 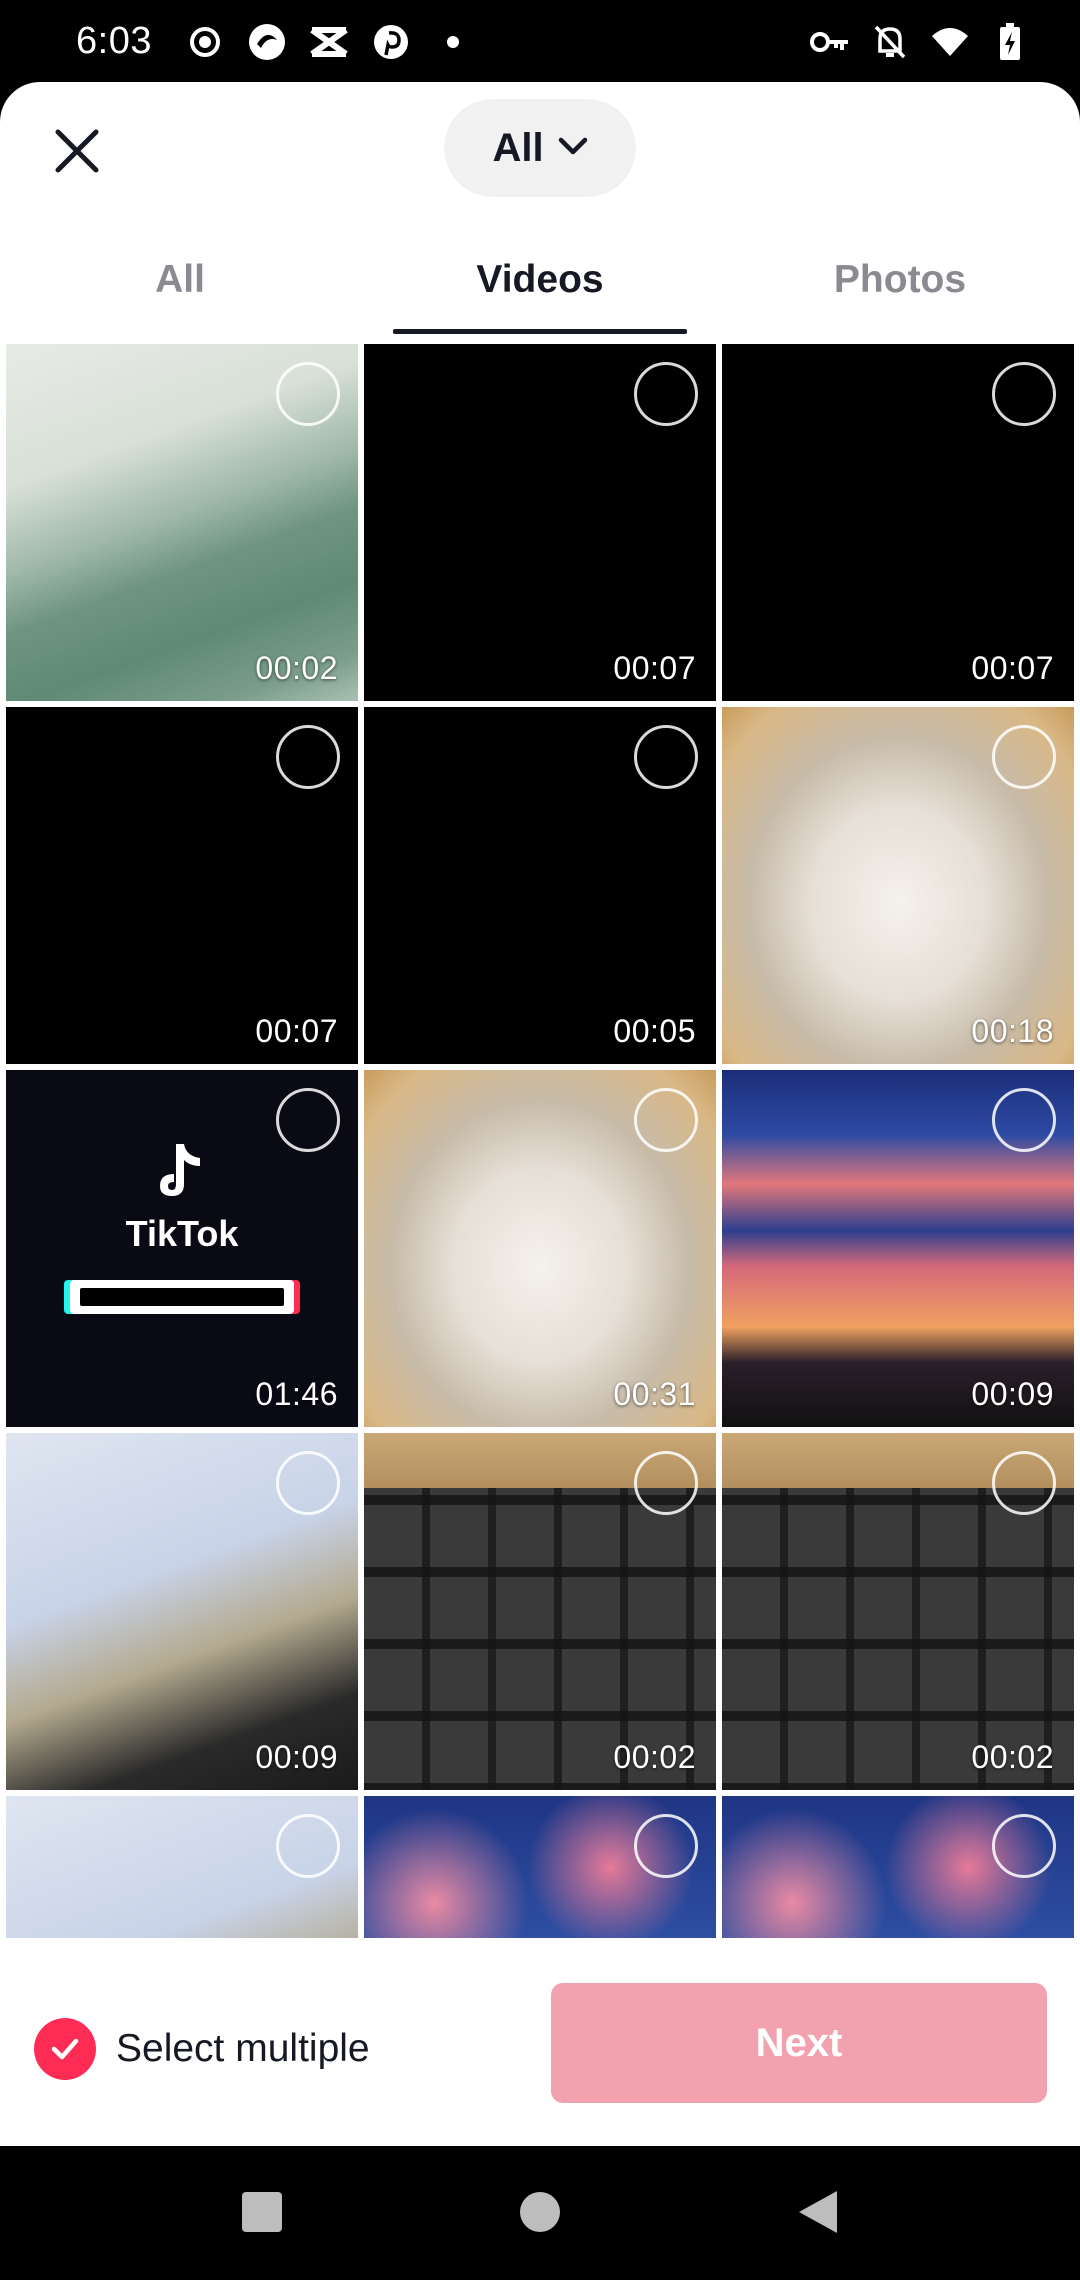 I want to click on status-time: 6:03, so click(x=114, y=41).